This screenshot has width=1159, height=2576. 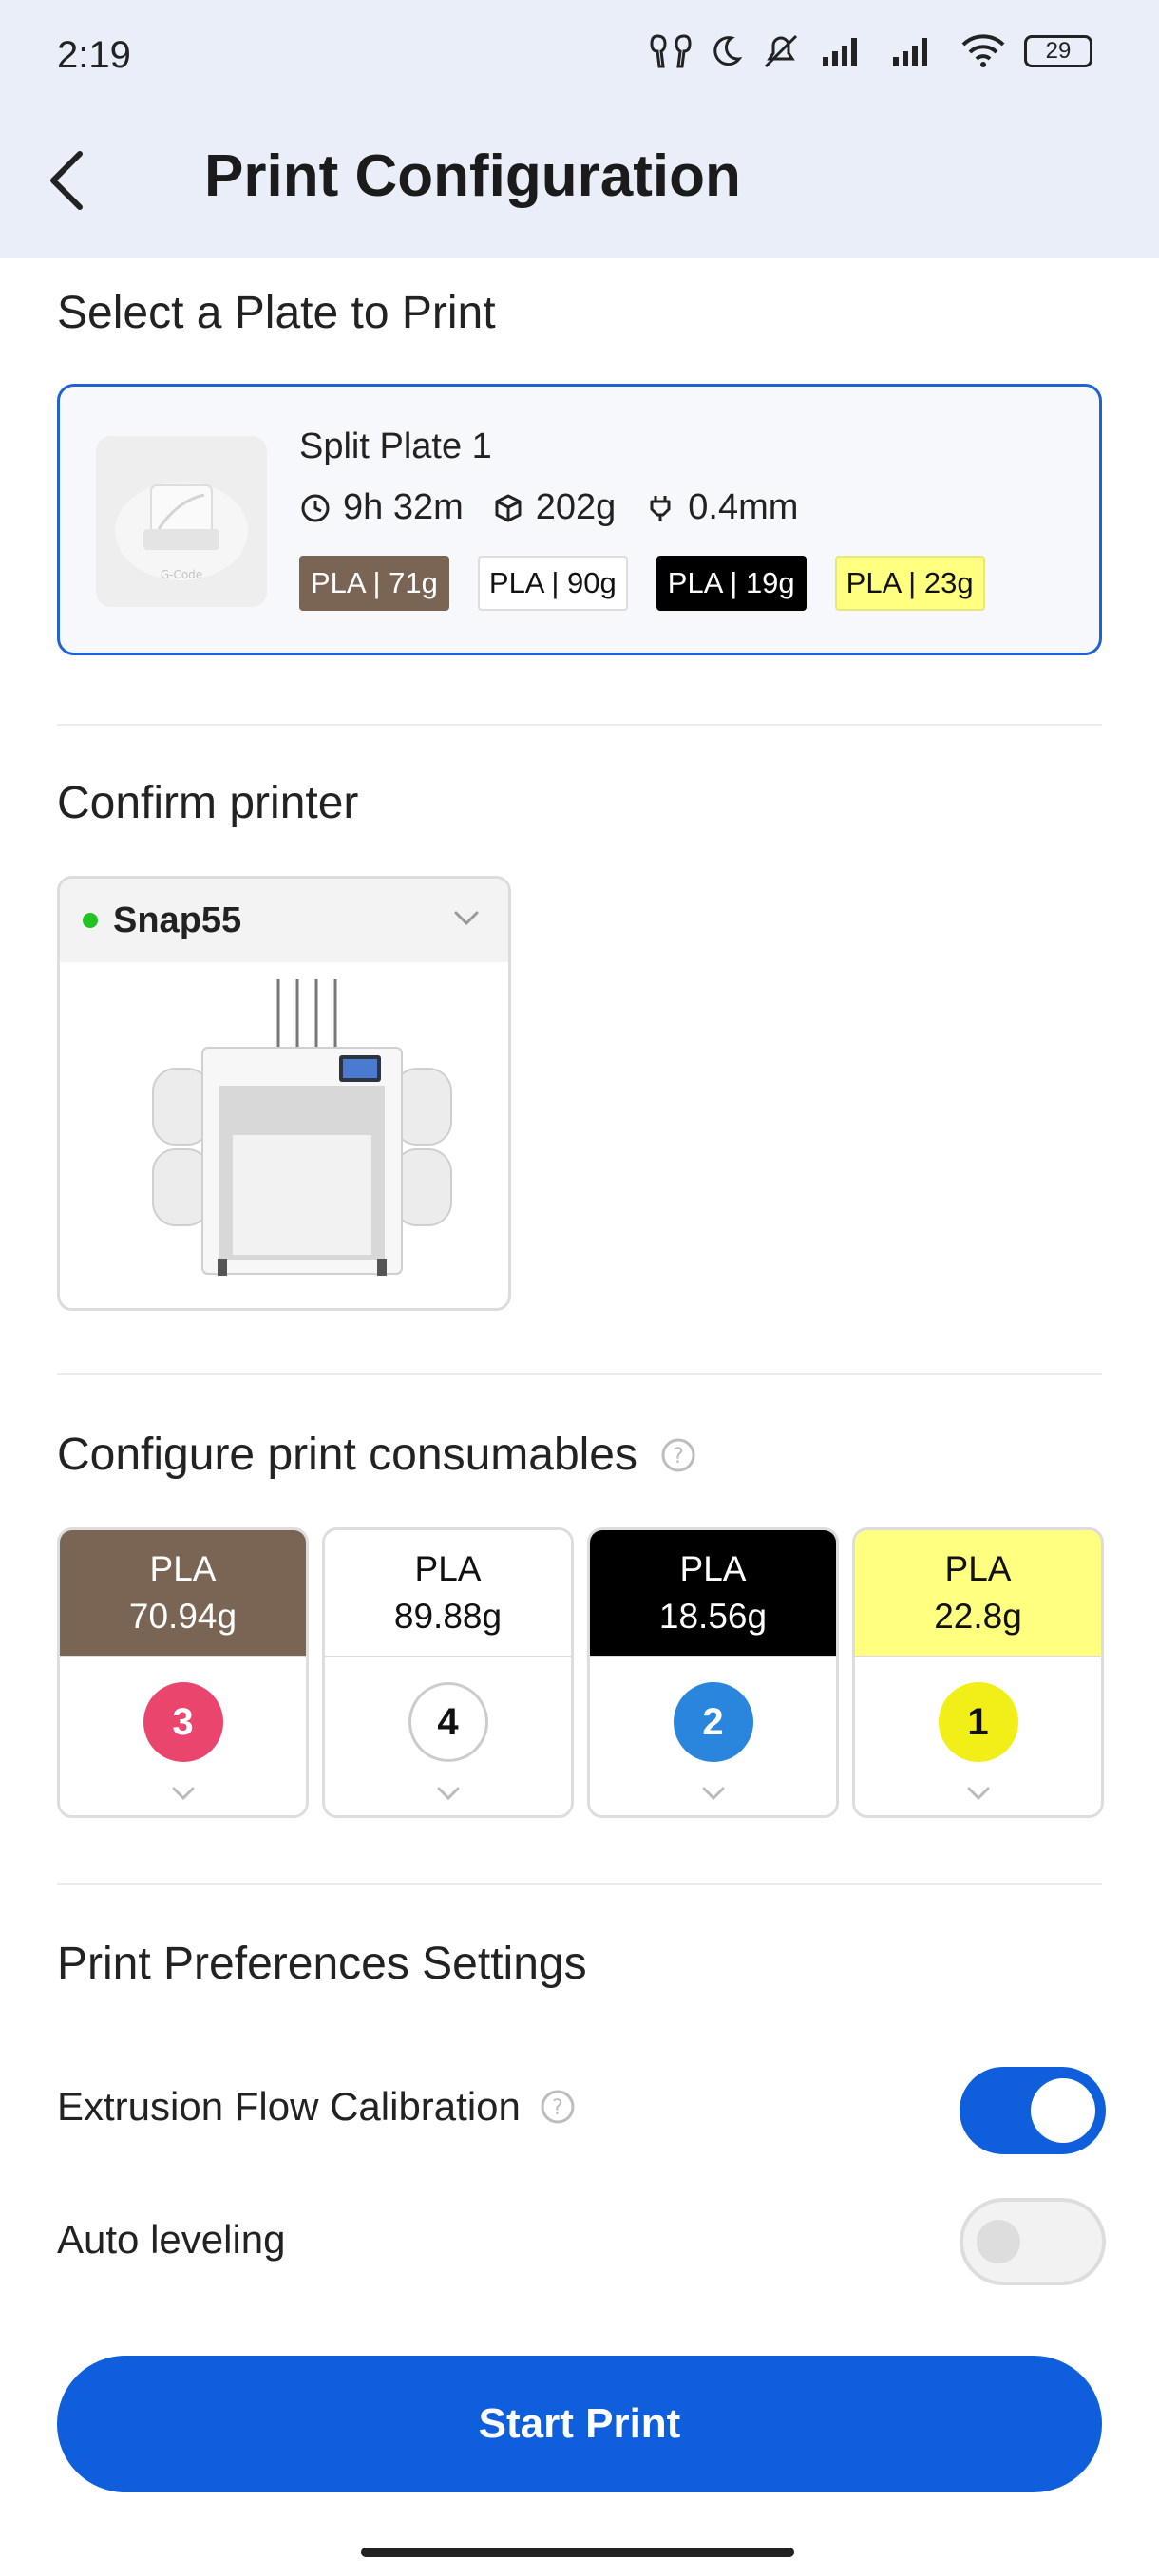 I want to click on printer-selector: Snap55, so click(x=284, y=920).